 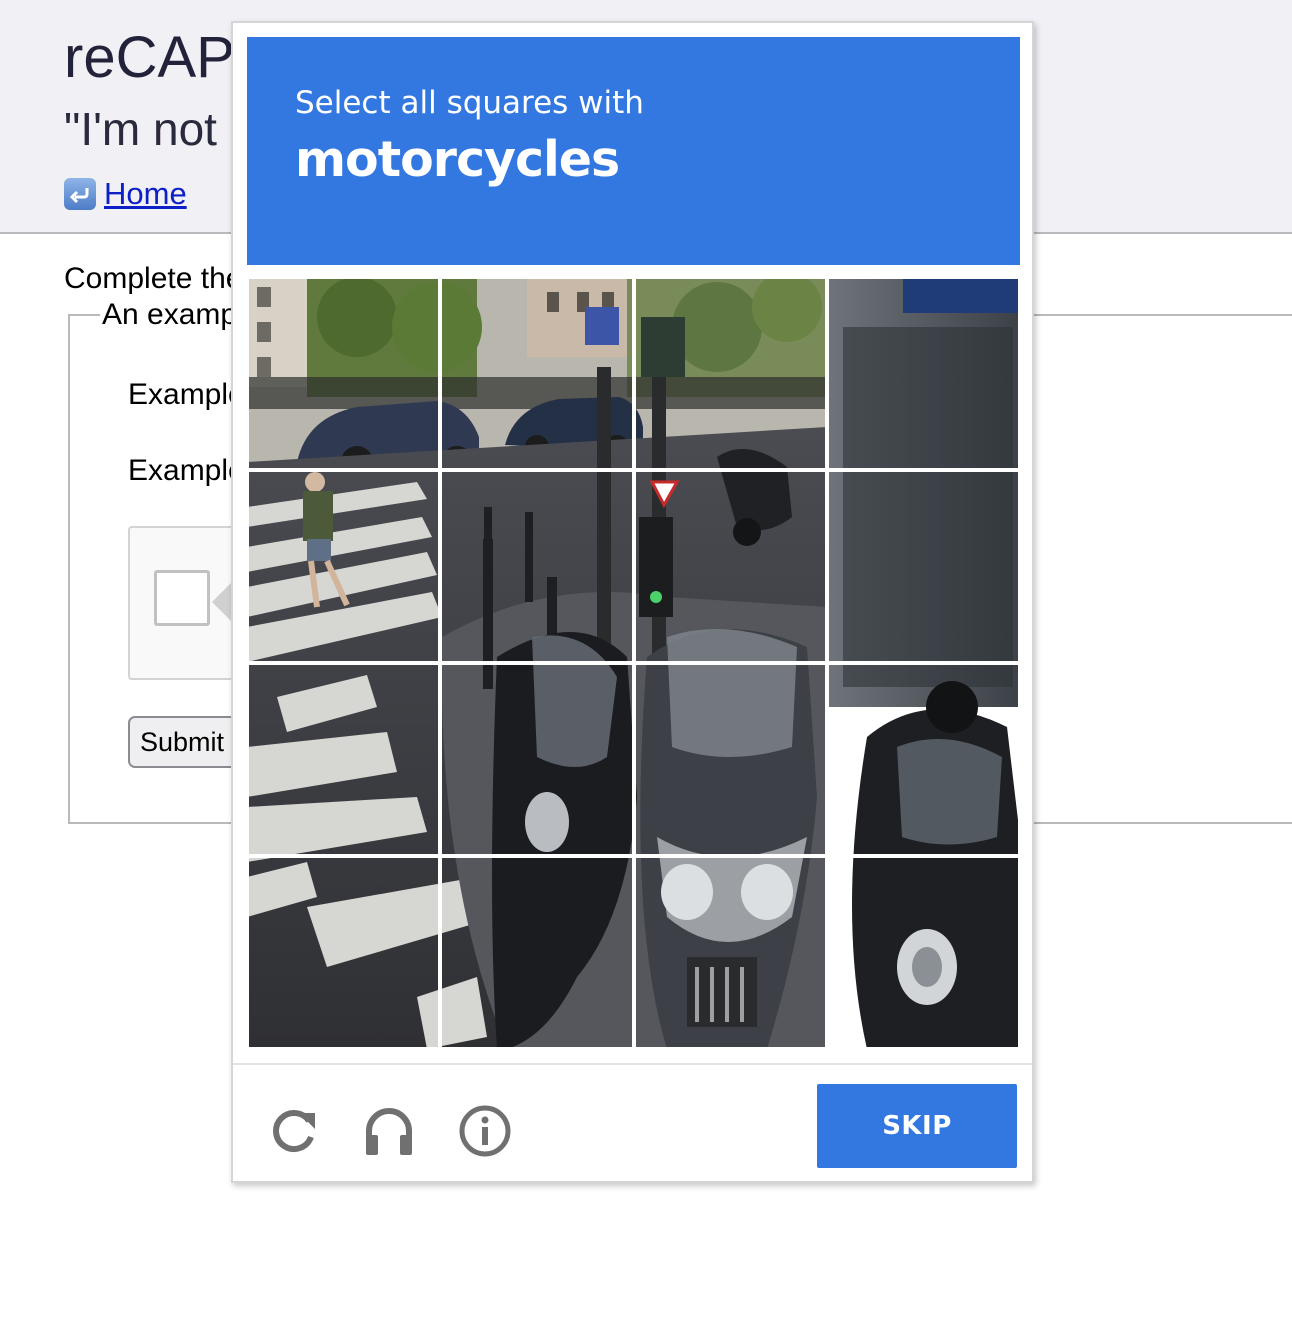 What do you see at coordinates (917, 1126) in the screenshot?
I see `skip-button: SKIP` at bounding box center [917, 1126].